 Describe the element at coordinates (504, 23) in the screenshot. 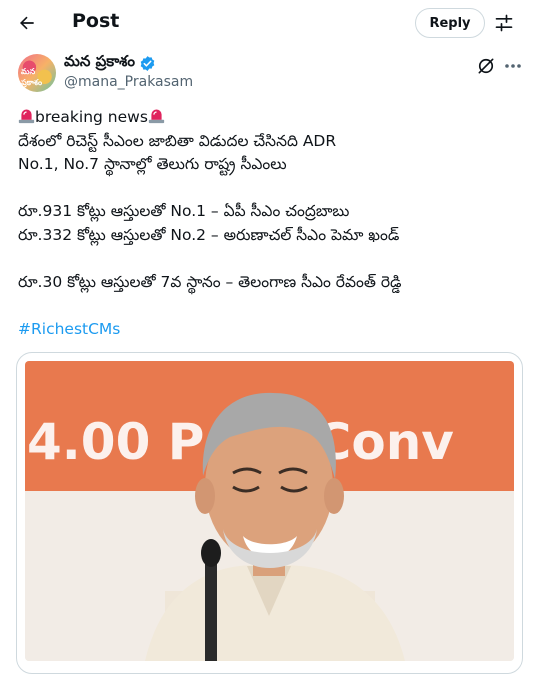

I see `settings-icon` at that location.